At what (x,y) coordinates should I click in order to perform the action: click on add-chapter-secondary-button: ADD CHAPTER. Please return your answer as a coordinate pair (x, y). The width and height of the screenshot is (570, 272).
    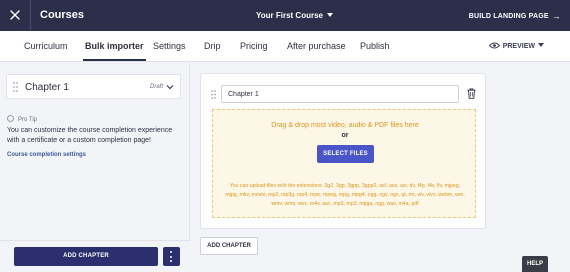
    Looking at the image, I should click on (229, 246).